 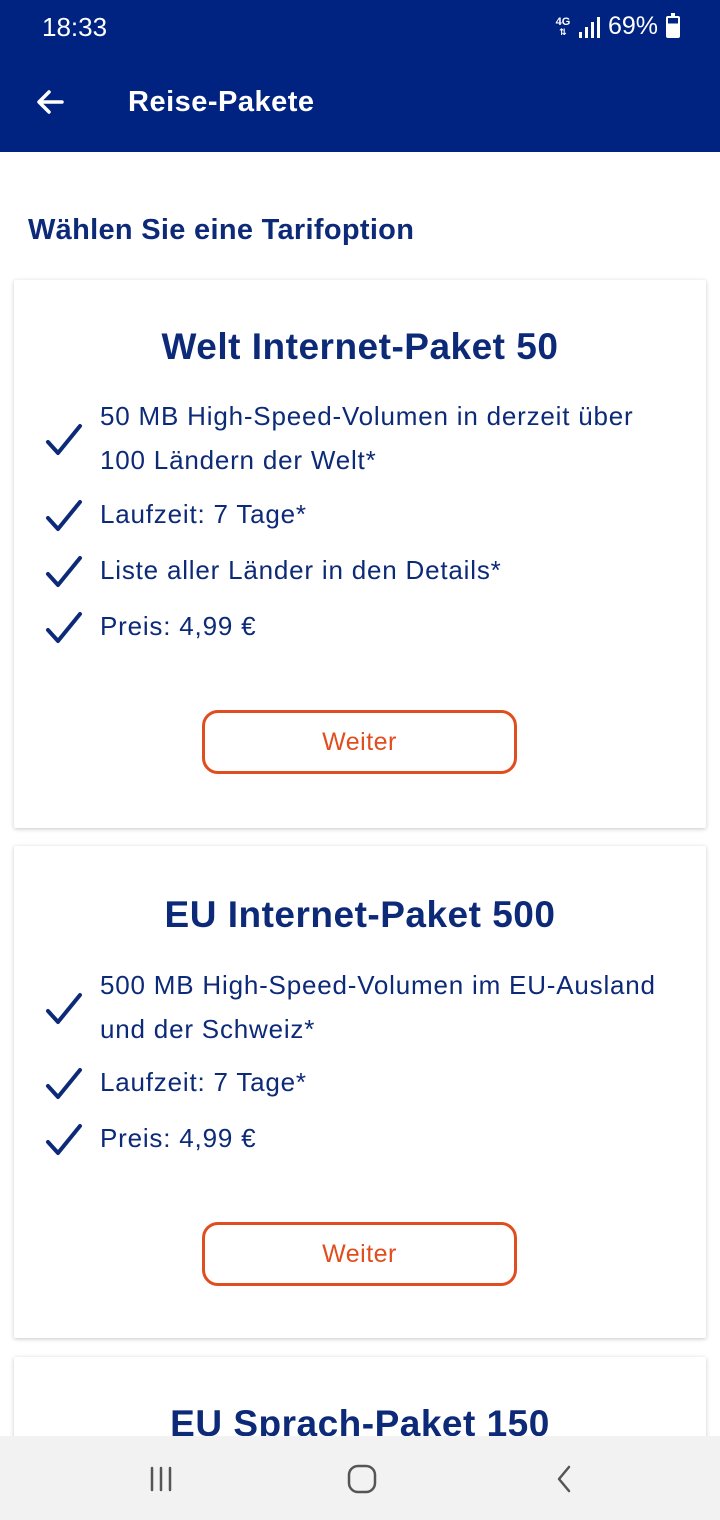 What do you see at coordinates (360, 104) in the screenshot?
I see `app-bar: Reise-Pakete` at bounding box center [360, 104].